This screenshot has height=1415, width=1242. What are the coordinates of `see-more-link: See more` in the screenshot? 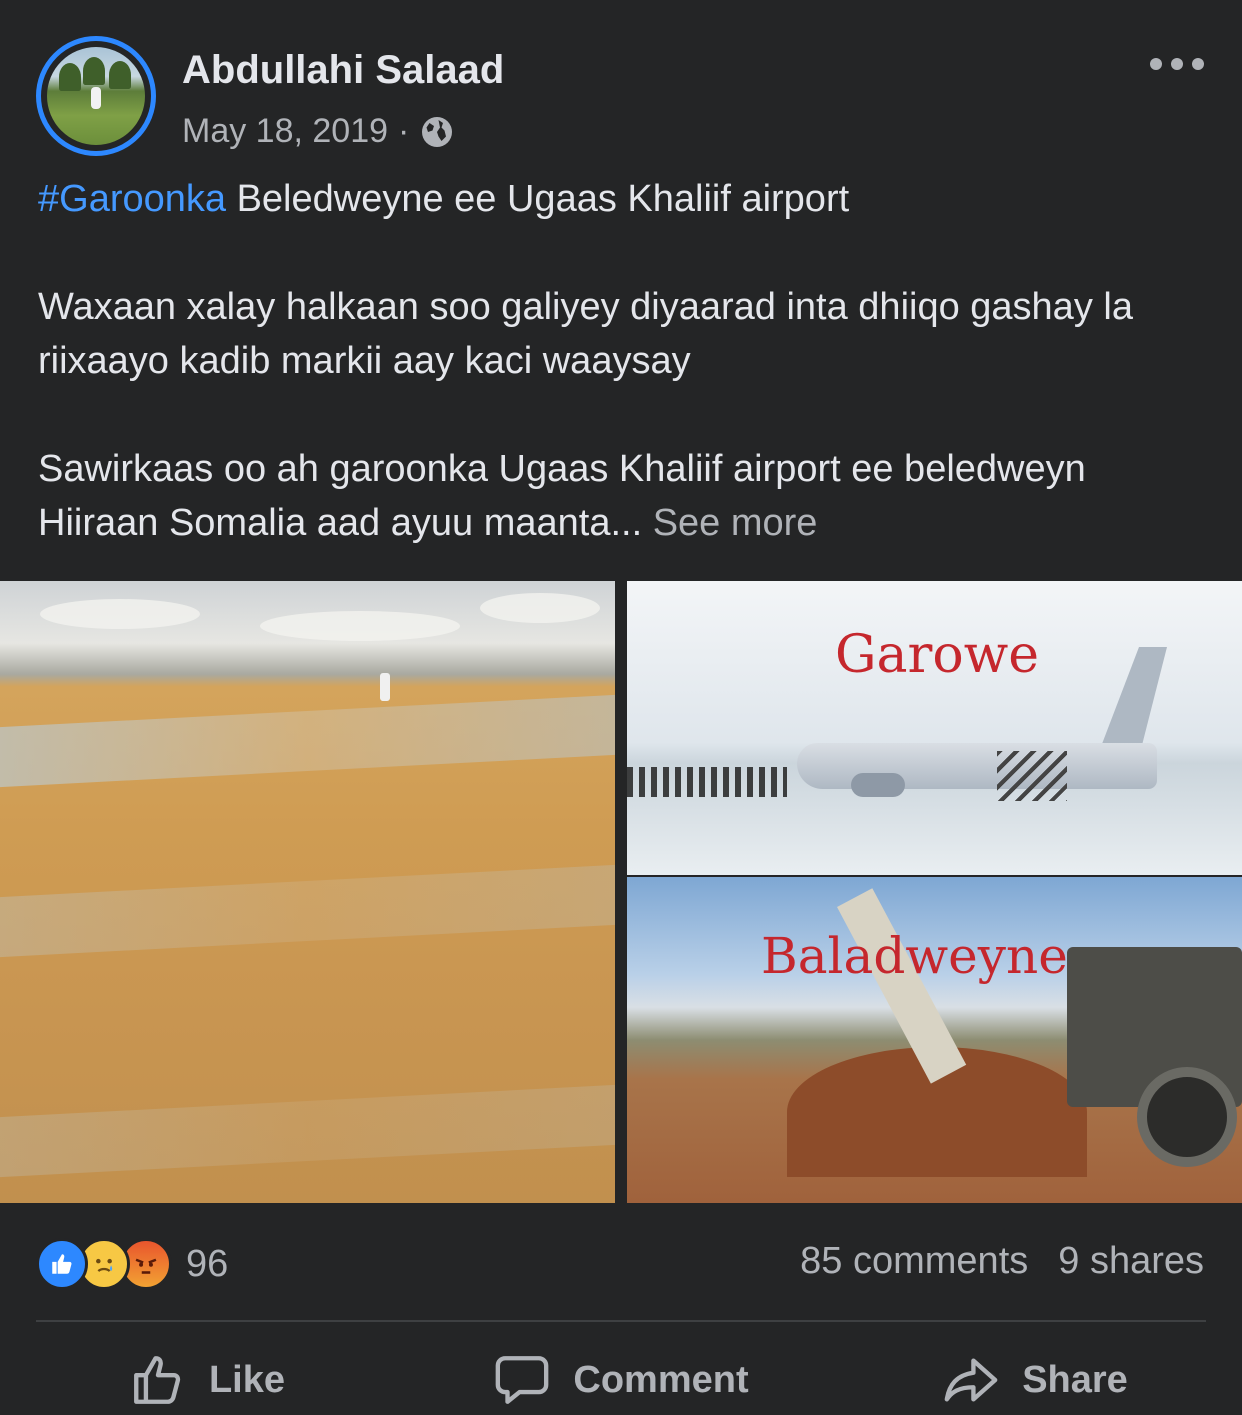 It's located at (735, 523).